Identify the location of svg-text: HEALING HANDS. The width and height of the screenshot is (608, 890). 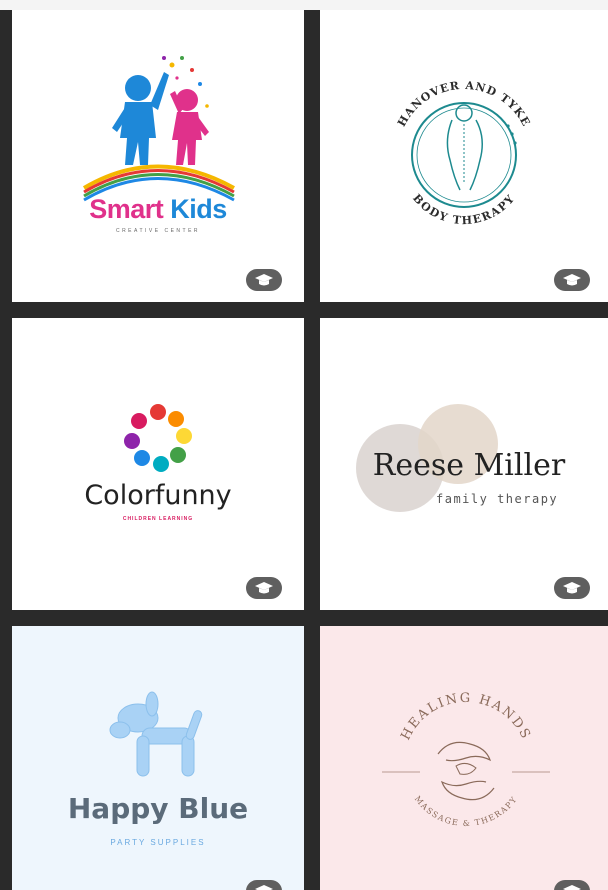
(465, 717).